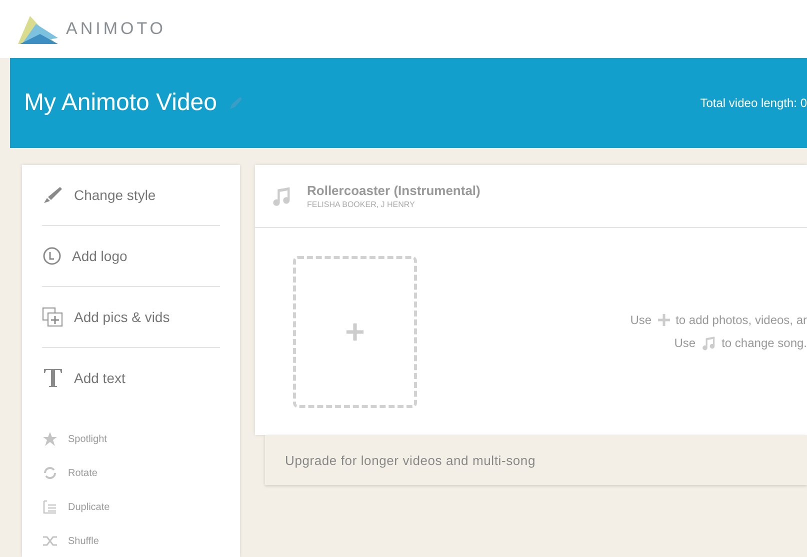 This screenshot has height=557, width=807. What do you see at coordinates (53, 195) in the screenshot?
I see `paintbrush-icon` at bounding box center [53, 195].